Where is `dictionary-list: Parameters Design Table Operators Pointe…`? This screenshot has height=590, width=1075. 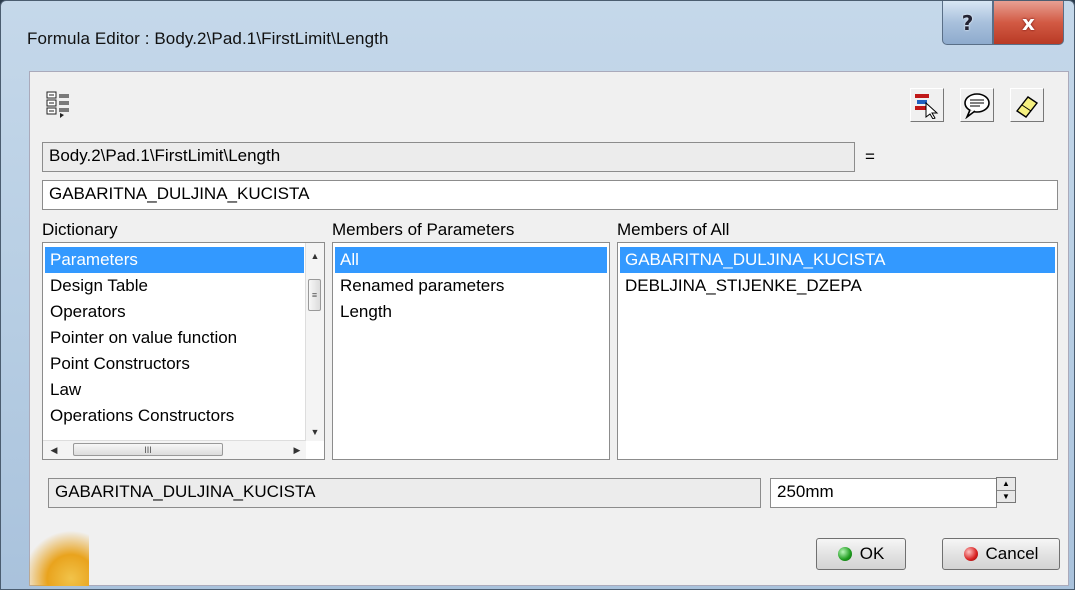 dictionary-list: Parameters Design Table Operators Pointe… is located at coordinates (183, 351).